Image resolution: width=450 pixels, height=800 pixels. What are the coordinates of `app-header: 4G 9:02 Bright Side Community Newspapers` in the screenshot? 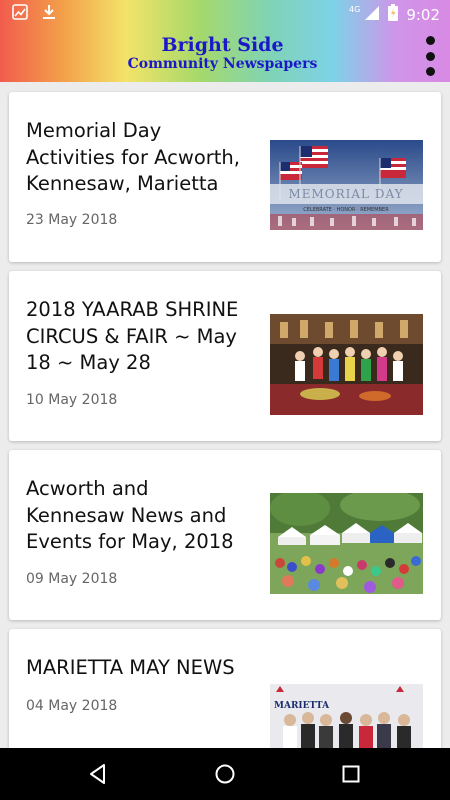 It's located at (225, 41).